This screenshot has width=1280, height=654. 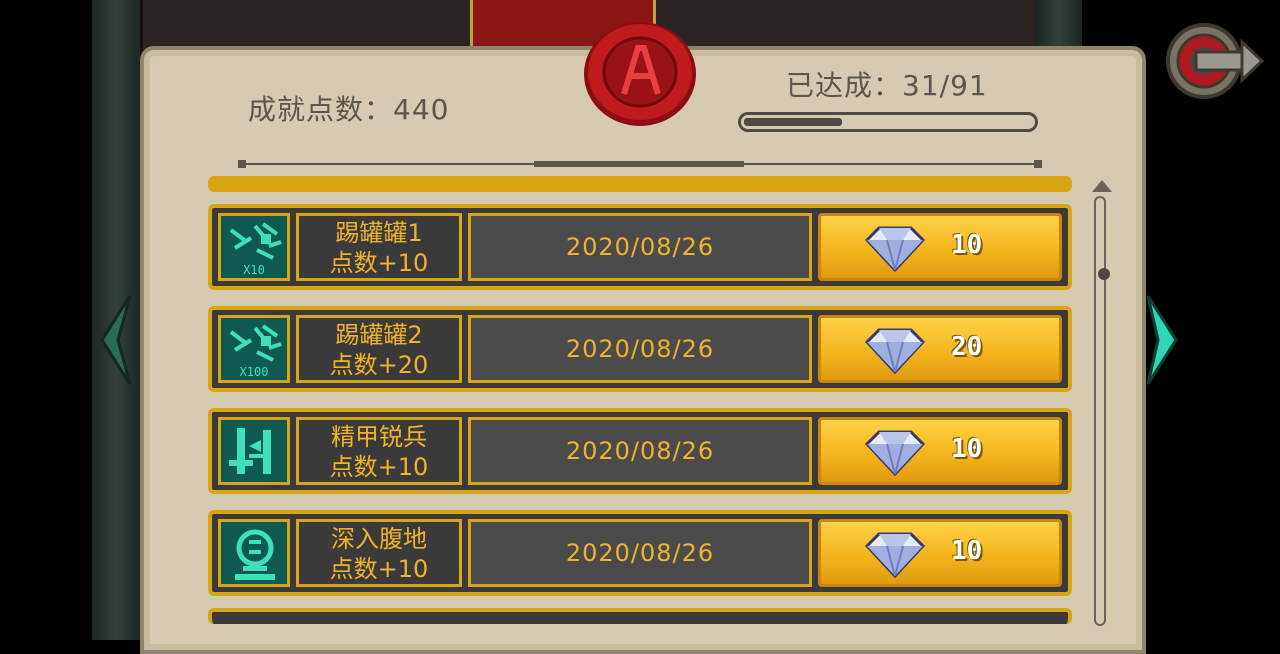 I want to click on scroll-thumb, so click(x=1104, y=274).